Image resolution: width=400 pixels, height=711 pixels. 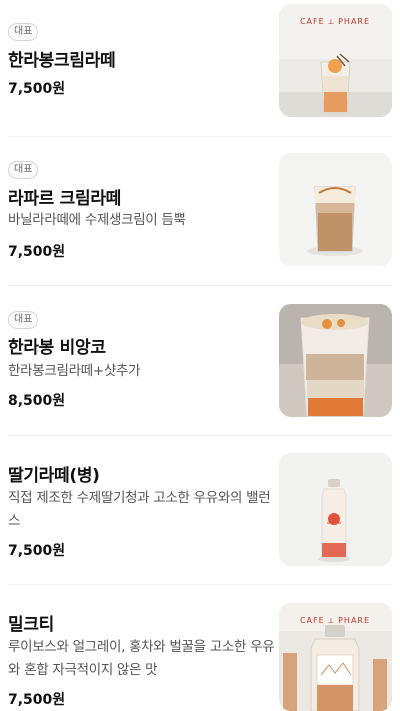 What do you see at coordinates (139, 509) in the screenshot?
I see `menu-item-description: 직접 제조한 수제딸기청과 고소한 우유와의 밸런스` at bounding box center [139, 509].